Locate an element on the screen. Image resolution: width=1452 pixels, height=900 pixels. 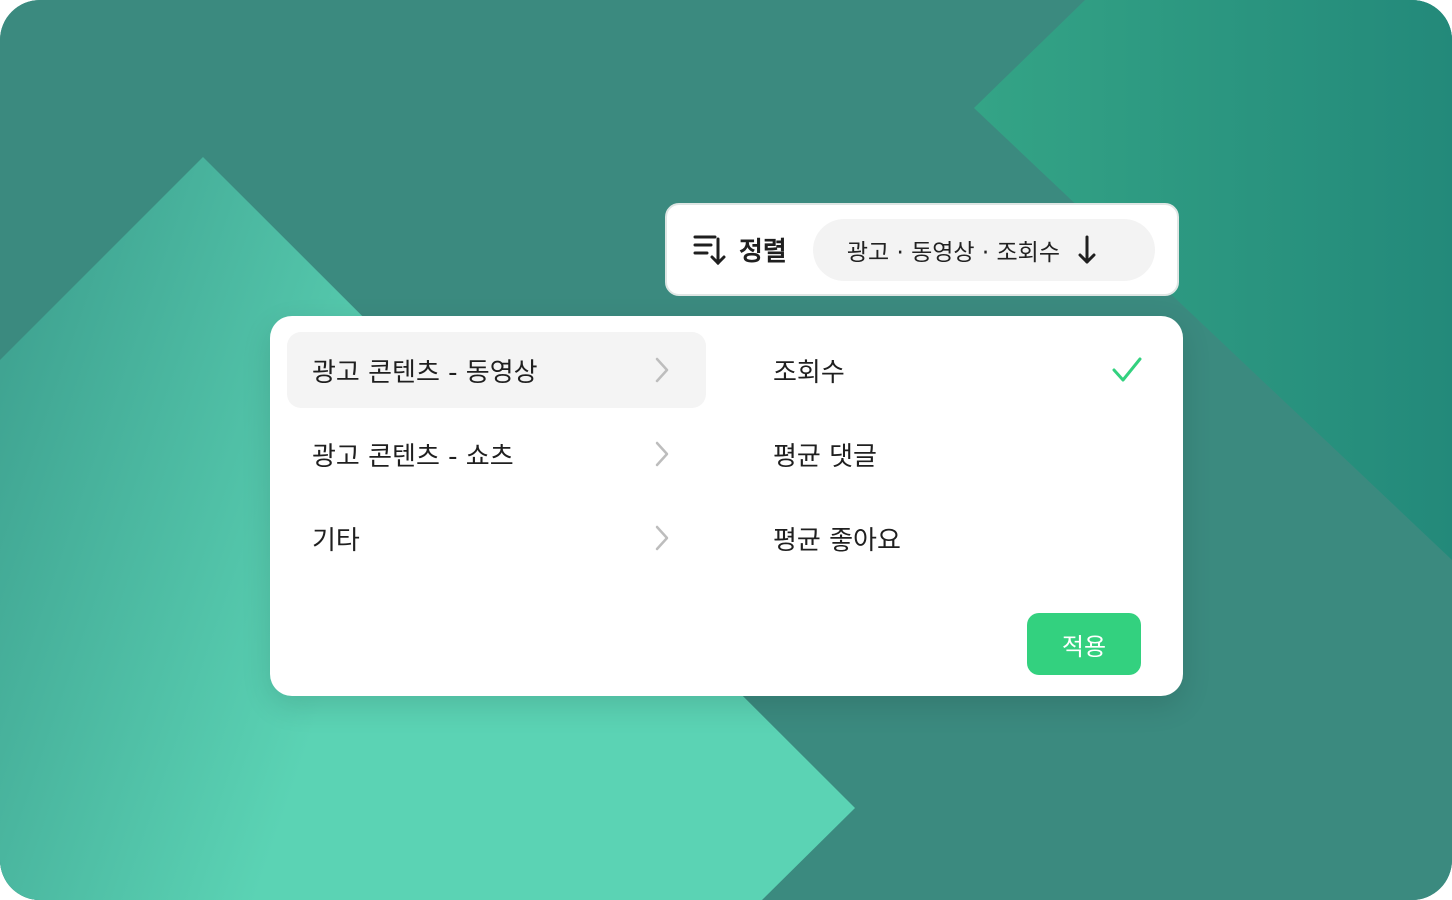
sort-selection-chip: 광고 · 동영상 · 조회수 is located at coordinates (983, 249).